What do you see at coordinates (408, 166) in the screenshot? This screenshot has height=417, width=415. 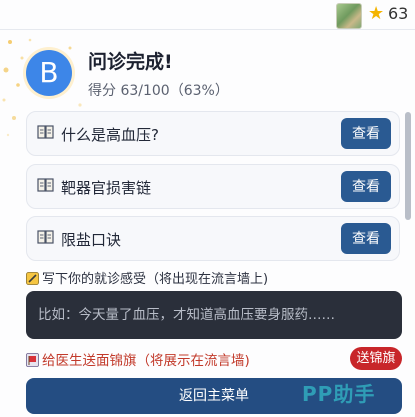 I see `scrollbar-thumb` at bounding box center [408, 166].